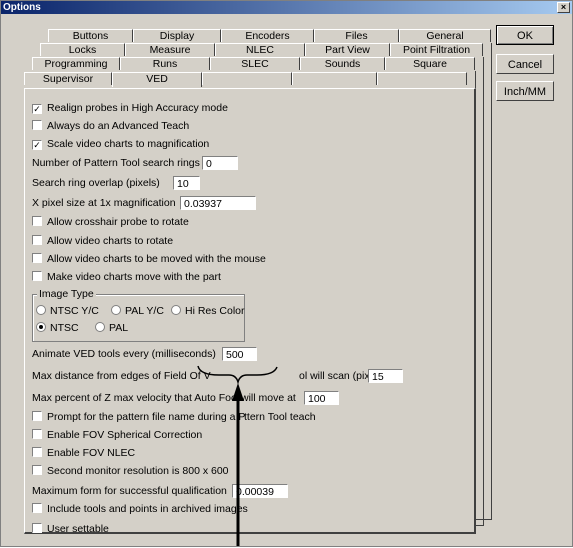  I want to click on fov-spherical-row: Enable FOV Spherical Correction, so click(117, 435).